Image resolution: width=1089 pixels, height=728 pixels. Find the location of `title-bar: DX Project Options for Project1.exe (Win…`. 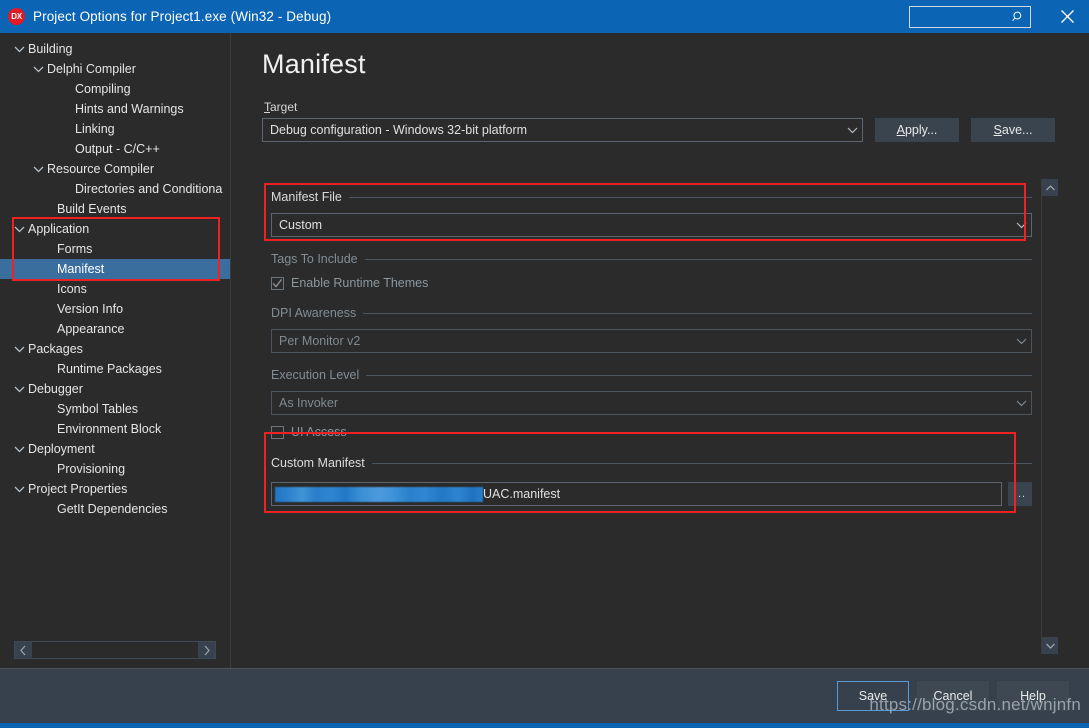

title-bar: DX Project Options for Project1.exe (Win… is located at coordinates (544, 16).